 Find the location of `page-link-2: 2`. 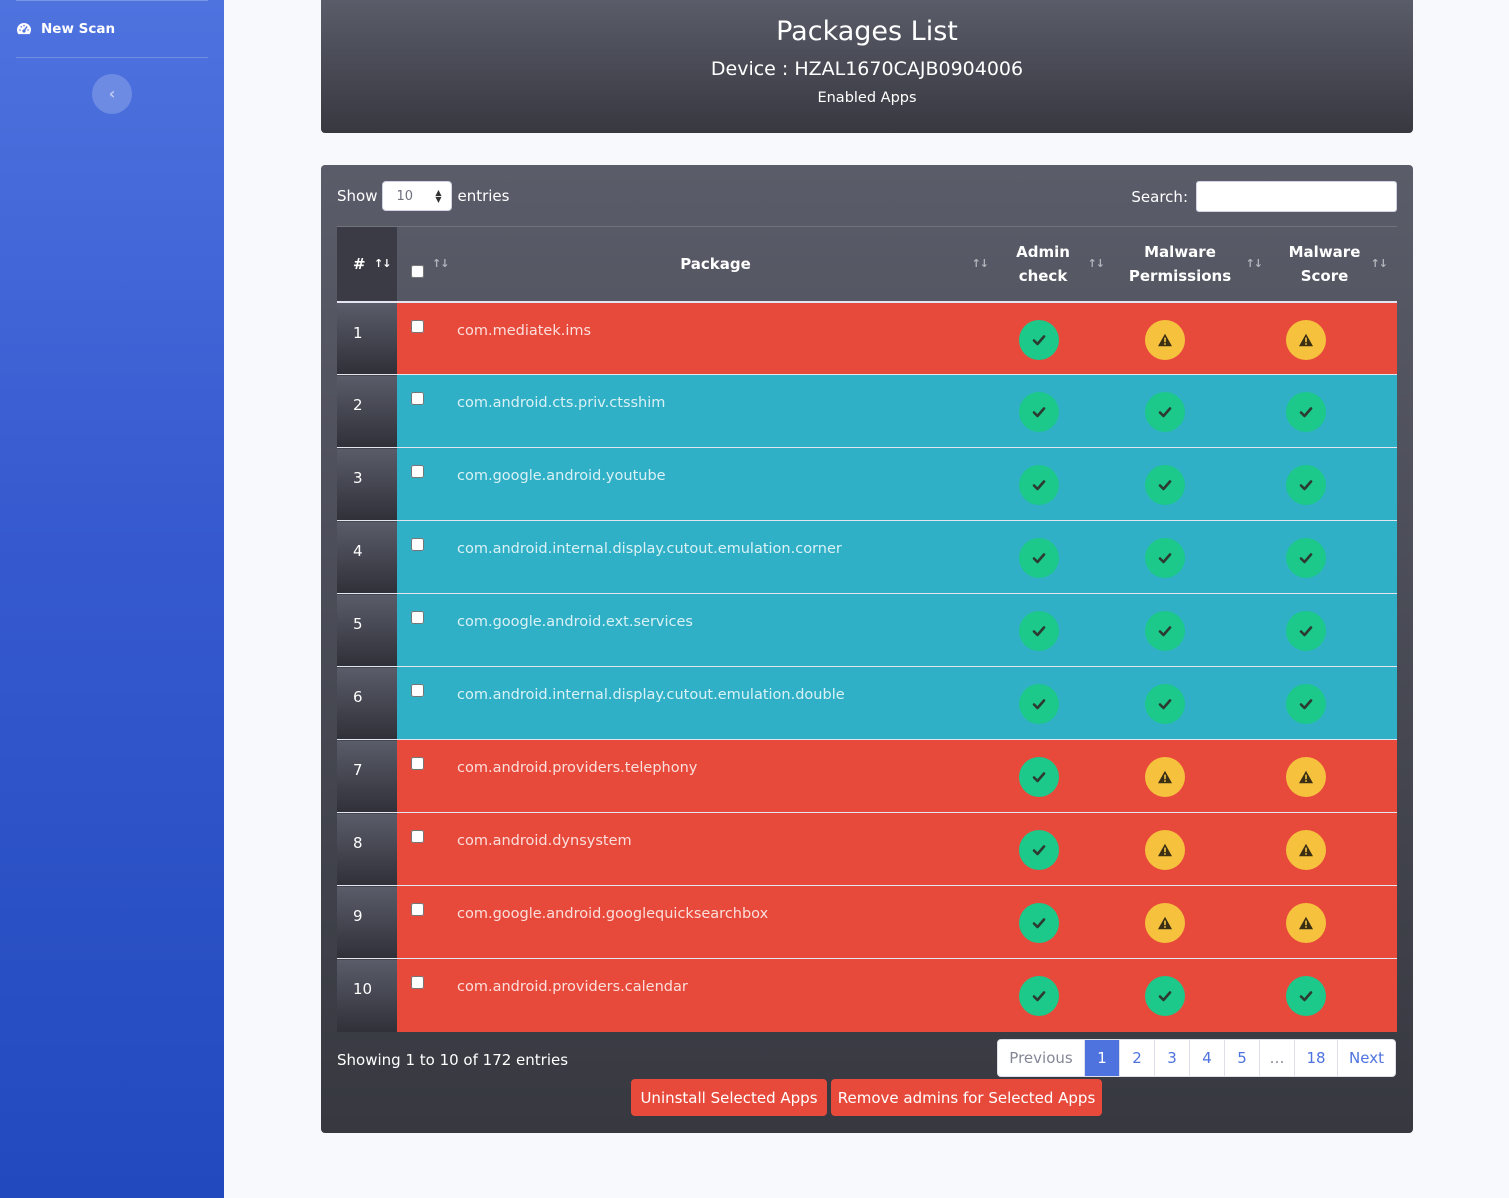

page-link-2: 2 is located at coordinates (1136, 1058).